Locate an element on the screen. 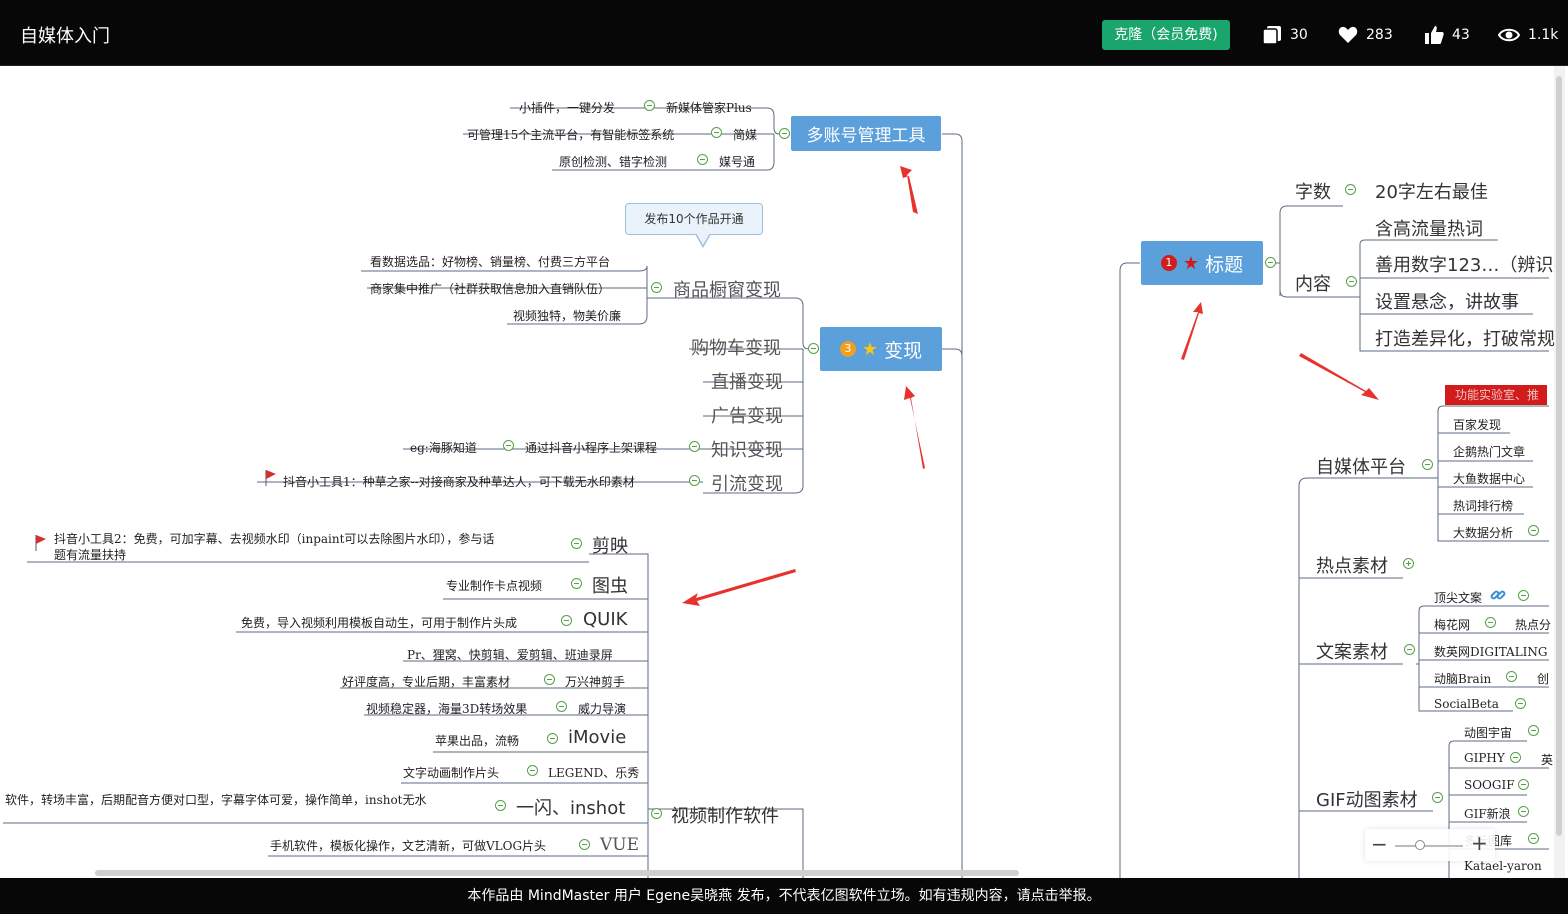 The height and width of the screenshot is (914, 1568). node-hot-share: 热点分 is located at coordinates (1533, 624).